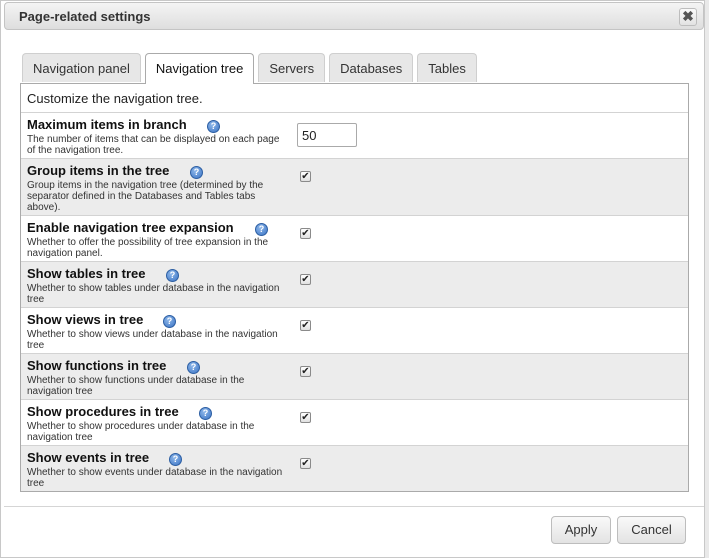 The height and width of the screenshot is (558, 709). I want to click on panel-description: Customize the navigation tree., so click(115, 98).